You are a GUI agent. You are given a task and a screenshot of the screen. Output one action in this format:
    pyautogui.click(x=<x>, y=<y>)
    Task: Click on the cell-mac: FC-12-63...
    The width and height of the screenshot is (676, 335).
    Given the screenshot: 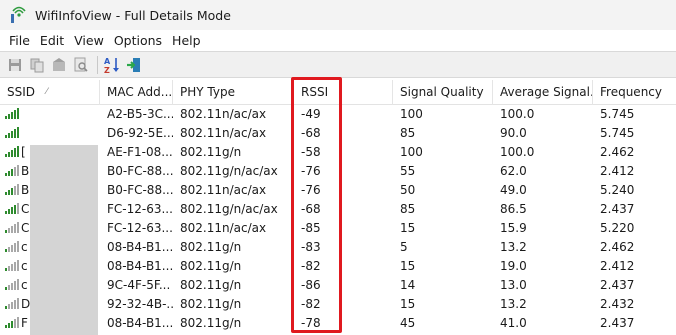 What is the action you would take?
    pyautogui.click(x=140, y=228)
    